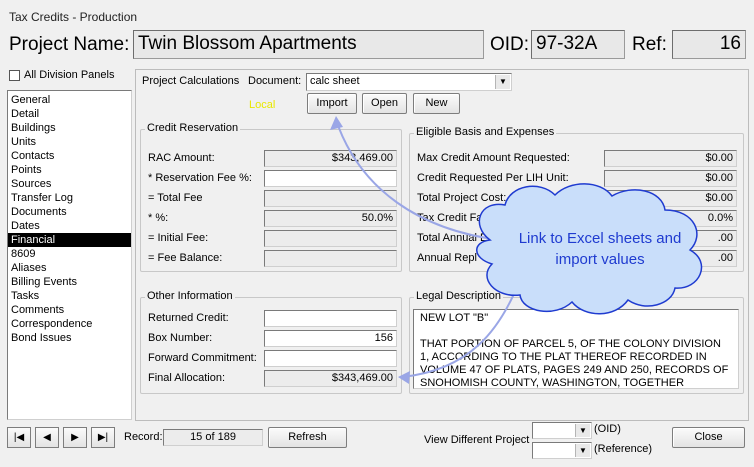 The image size is (754, 467). I want to click on last-record-button: ▶|, so click(103, 437).